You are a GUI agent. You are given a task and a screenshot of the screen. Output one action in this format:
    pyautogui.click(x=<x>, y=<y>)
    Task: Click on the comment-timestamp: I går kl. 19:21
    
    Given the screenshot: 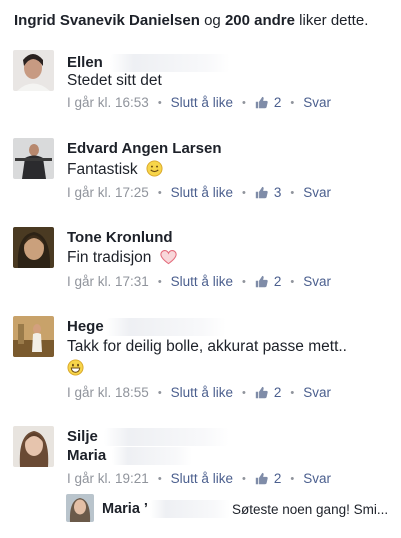 What is the action you would take?
    pyautogui.click(x=108, y=478)
    